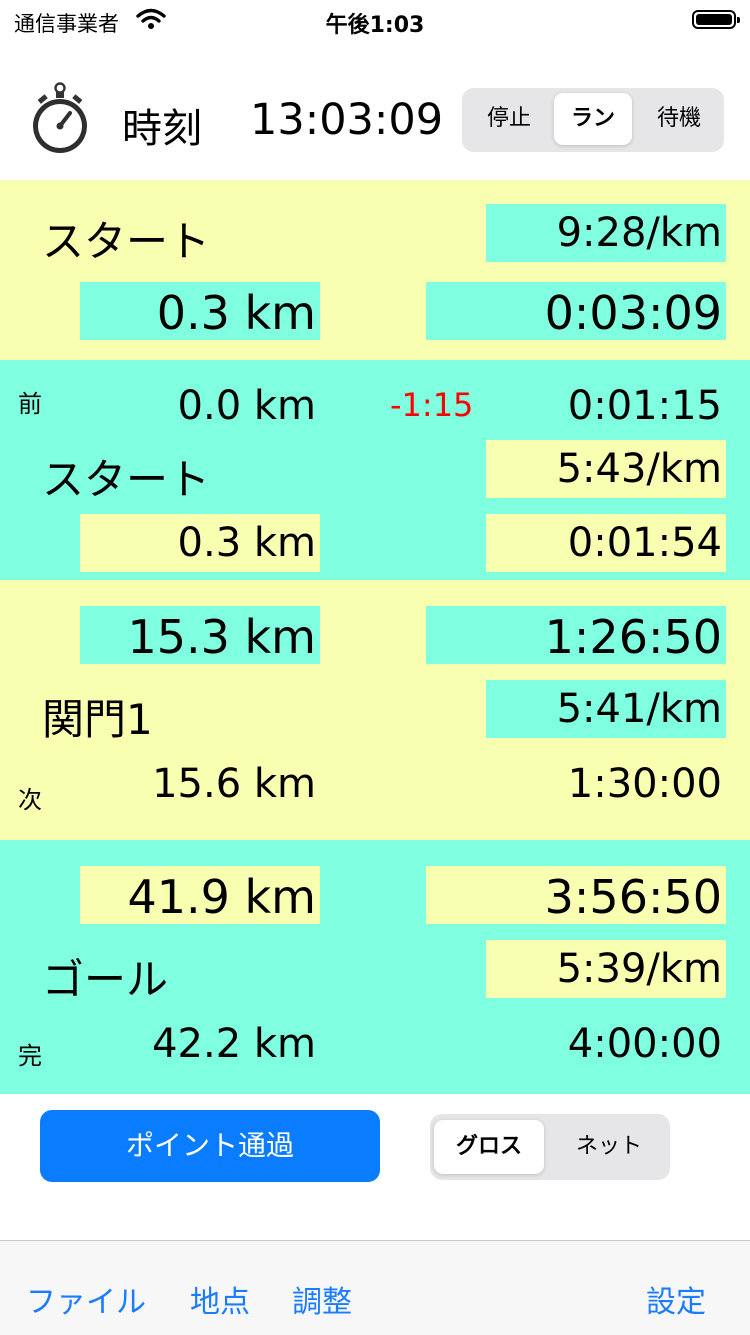 The image size is (750, 1335). What do you see at coordinates (609, 1147) in the screenshot?
I see `net-segment: ネット` at bounding box center [609, 1147].